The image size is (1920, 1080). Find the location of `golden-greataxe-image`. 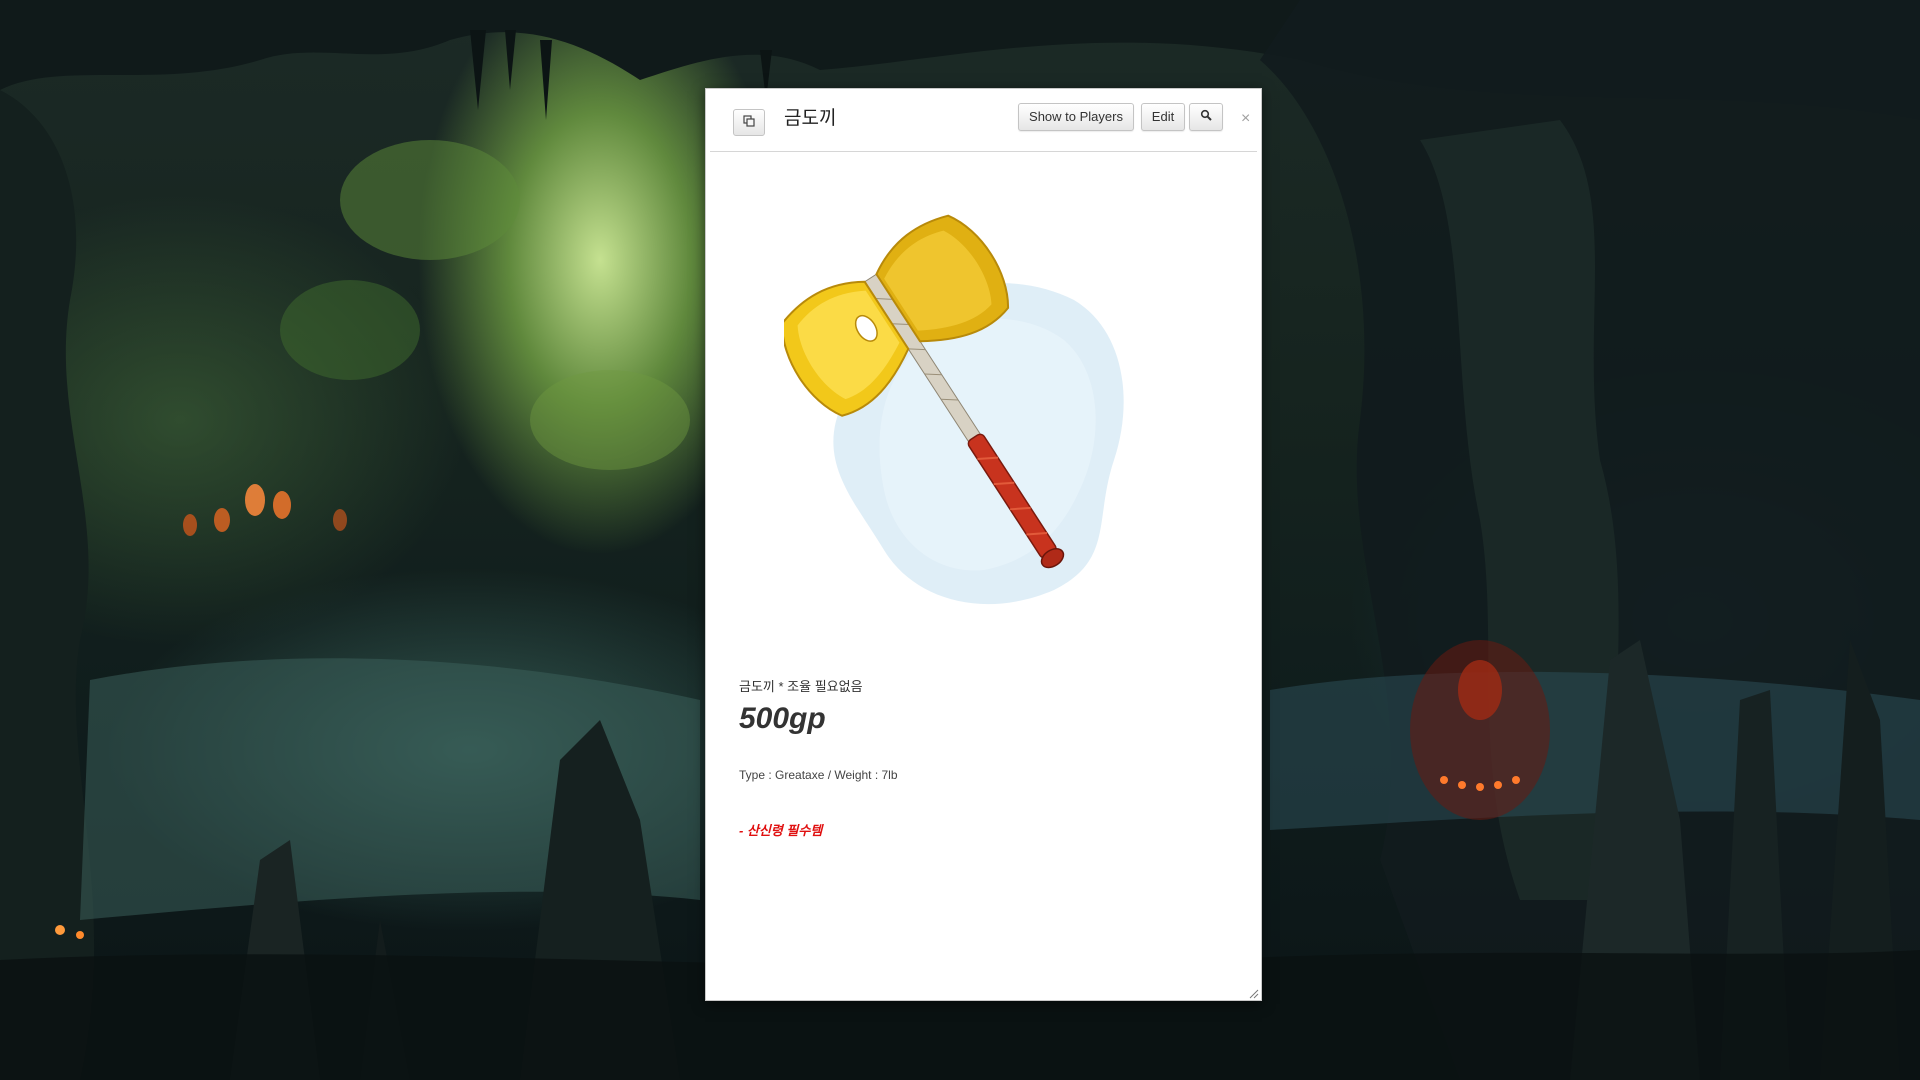

golden-greataxe-image is located at coordinates (962, 422).